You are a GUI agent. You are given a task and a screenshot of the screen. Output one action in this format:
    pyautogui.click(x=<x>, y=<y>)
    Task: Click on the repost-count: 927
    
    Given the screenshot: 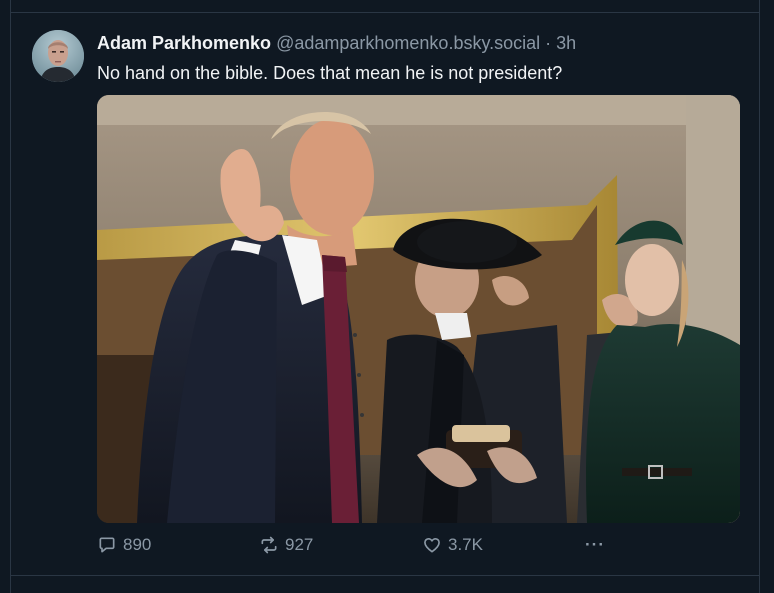 What is the action you would take?
    pyautogui.click(x=299, y=544)
    